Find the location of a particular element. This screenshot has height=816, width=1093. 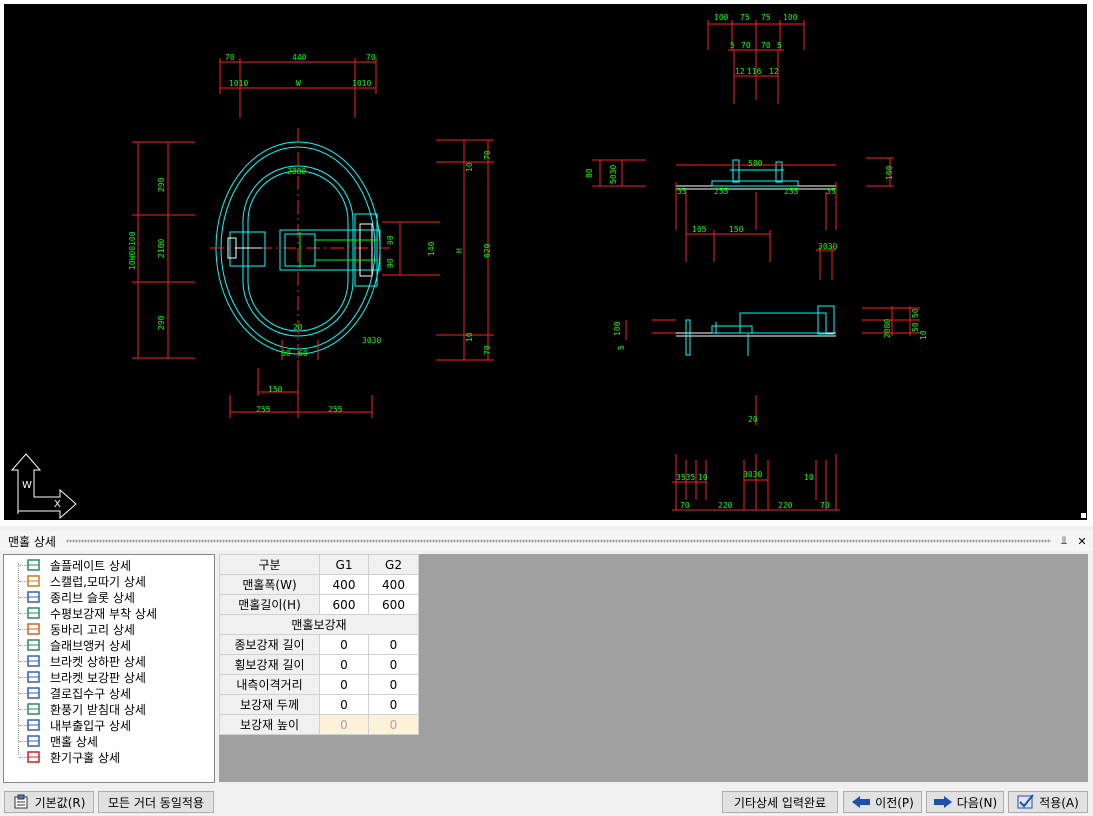

svg-text: 116 is located at coordinates (754, 71).